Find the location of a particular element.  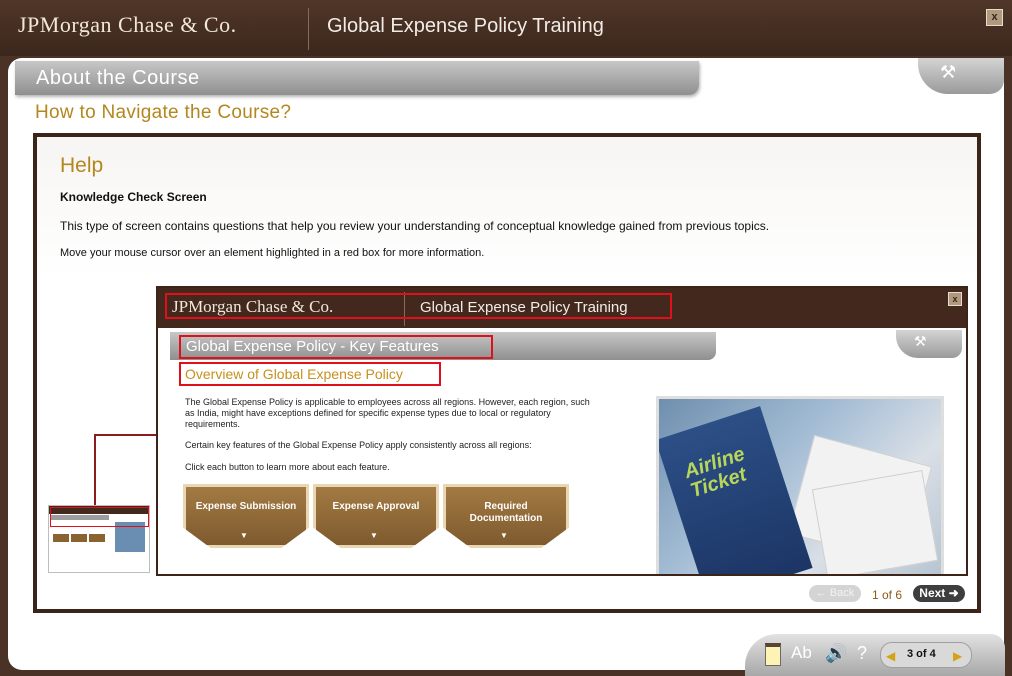

prev-page-icon: ◀ is located at coordinates (890, 656).